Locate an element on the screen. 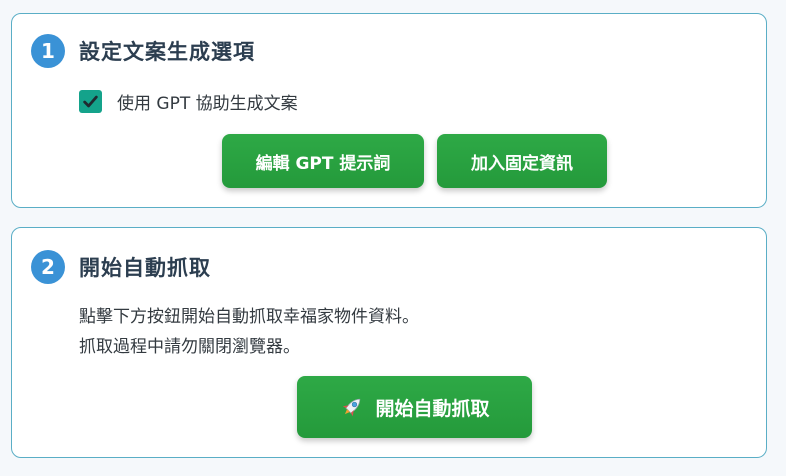  step-1-header: 1 設定文案生成選項 is located at coordinates (143, 51).